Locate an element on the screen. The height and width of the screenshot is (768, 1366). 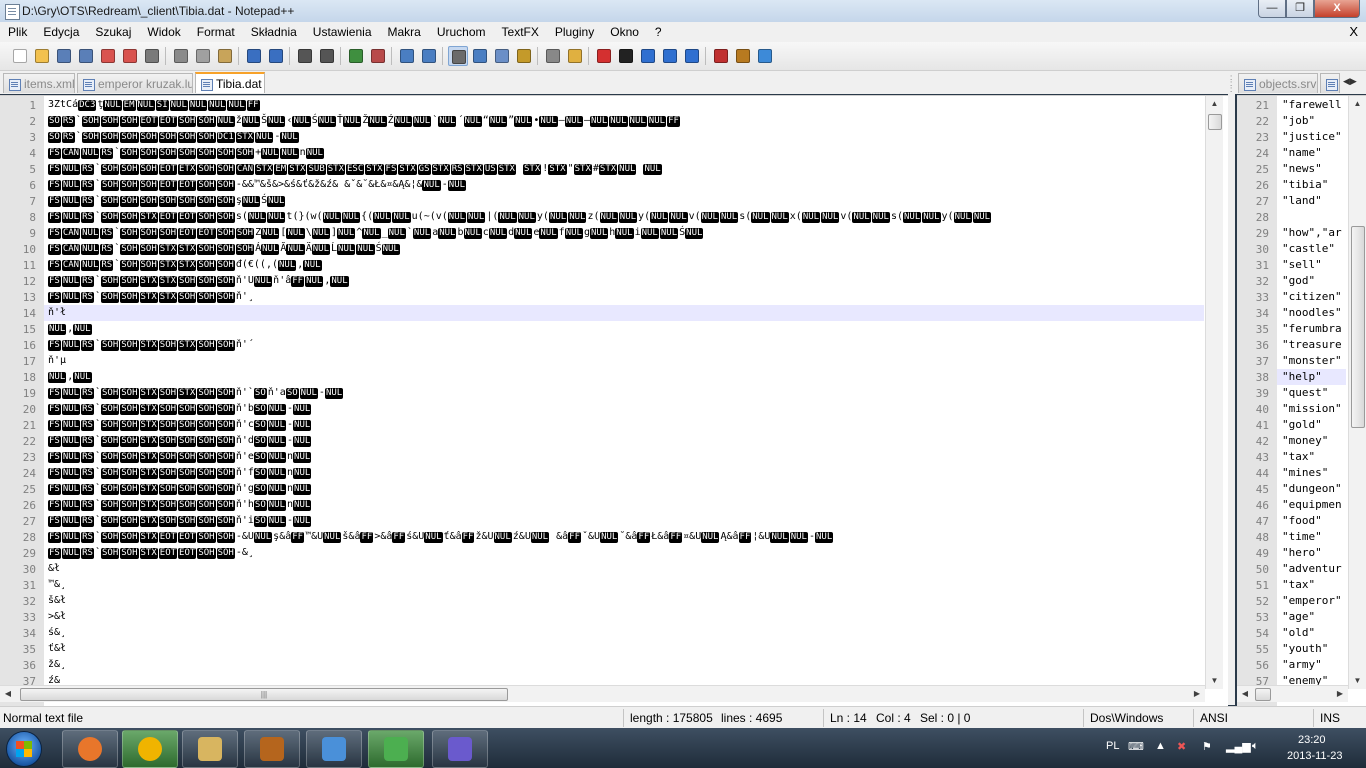
sync-h-button is located at coordinates (428, 55).